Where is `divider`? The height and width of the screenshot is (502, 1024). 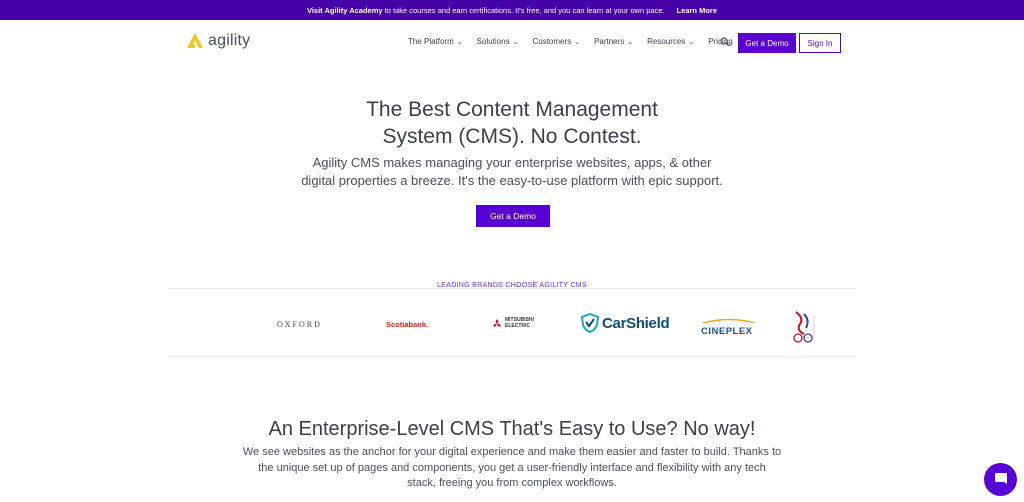 divider is located at coordinates (512, 356).